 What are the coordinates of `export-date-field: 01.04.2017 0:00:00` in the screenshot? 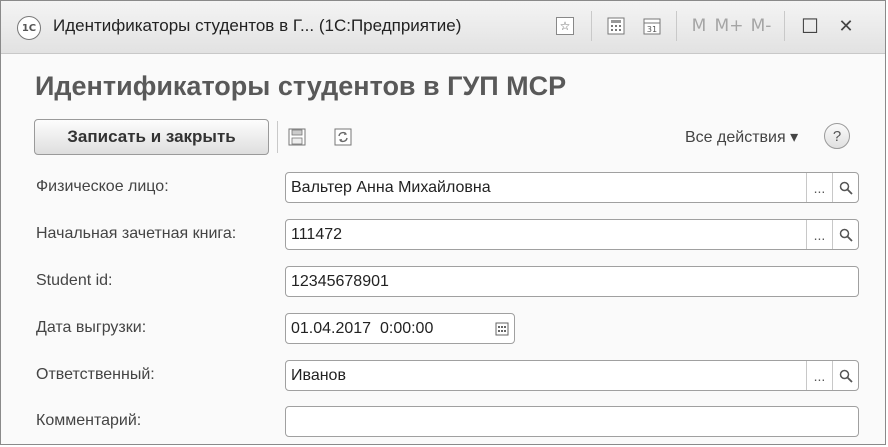 It's located at (400, 328).